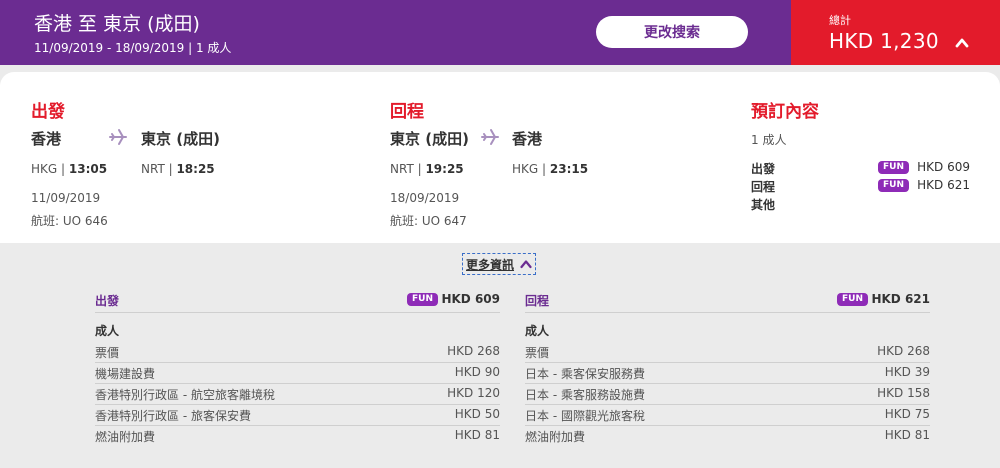 This screenshot has height=468, width=1000. What do you see at coordinates (429, 139) in the screenshot?
I see `inbound-from-city: 東京 (成田)` at bounding box center [429, 139].